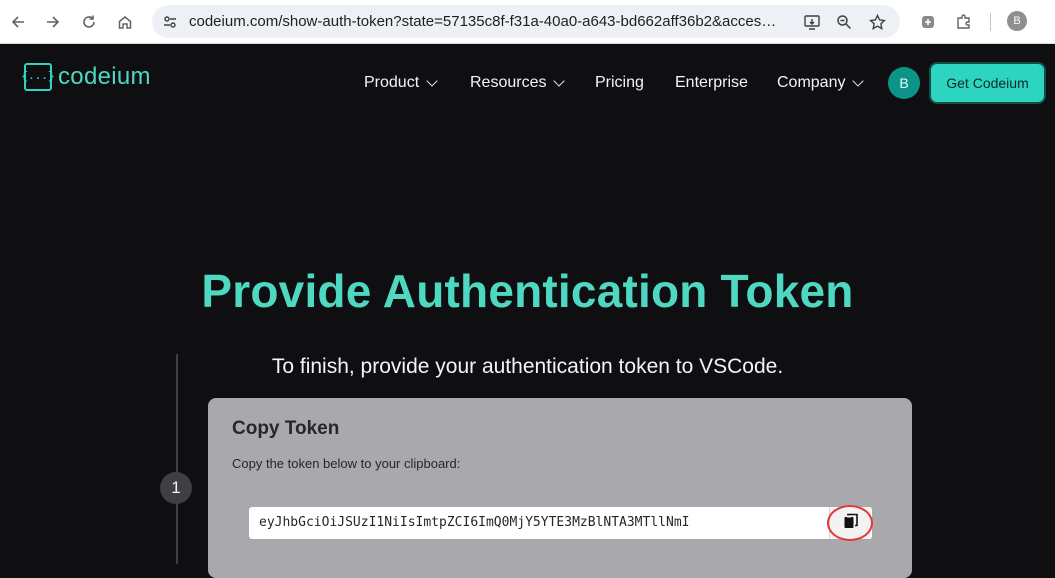 This screenshot has width=1055, height=578. Describe the element at coordinates (346, 463) in the screenshot. I see `card-description: Copy the token below to your clipboard:` at that location.